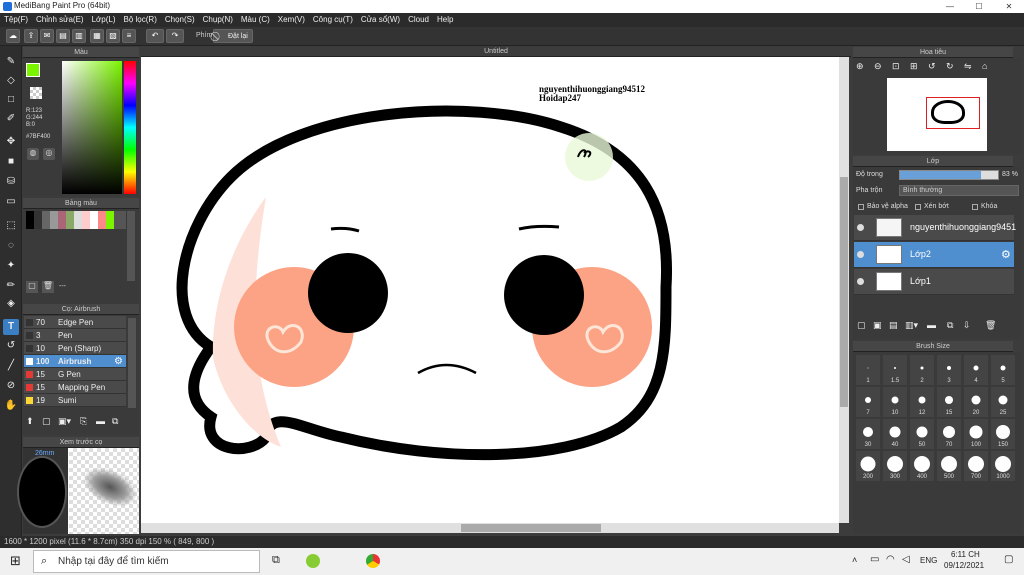 Image resolution: width=1024 pixels, height=575 pixels. Describe the element at coordinates (976, 370) in the screenshot. I see `brush-size-option: 4` at that location.